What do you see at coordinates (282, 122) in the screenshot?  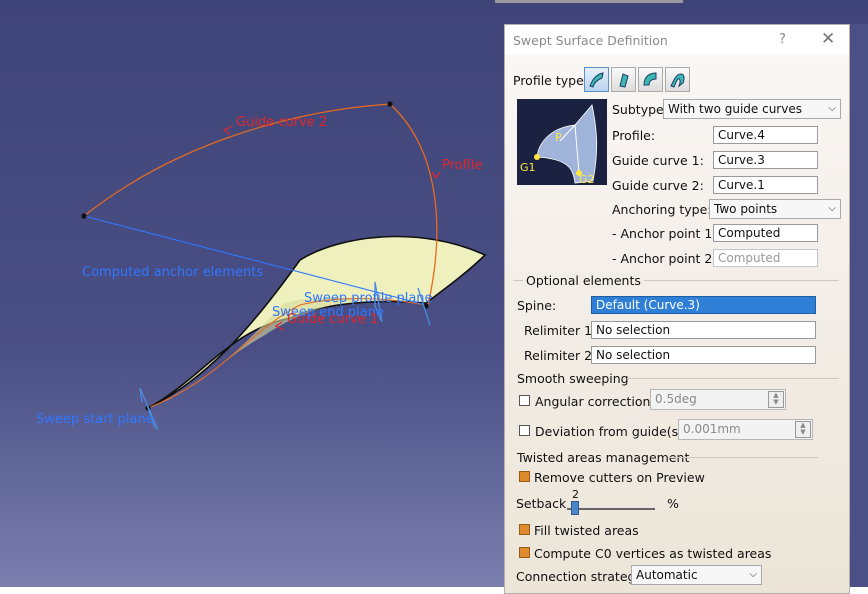 I see `guide-curve-2-label: Guide curve 2` at bounding box center [282, 122].